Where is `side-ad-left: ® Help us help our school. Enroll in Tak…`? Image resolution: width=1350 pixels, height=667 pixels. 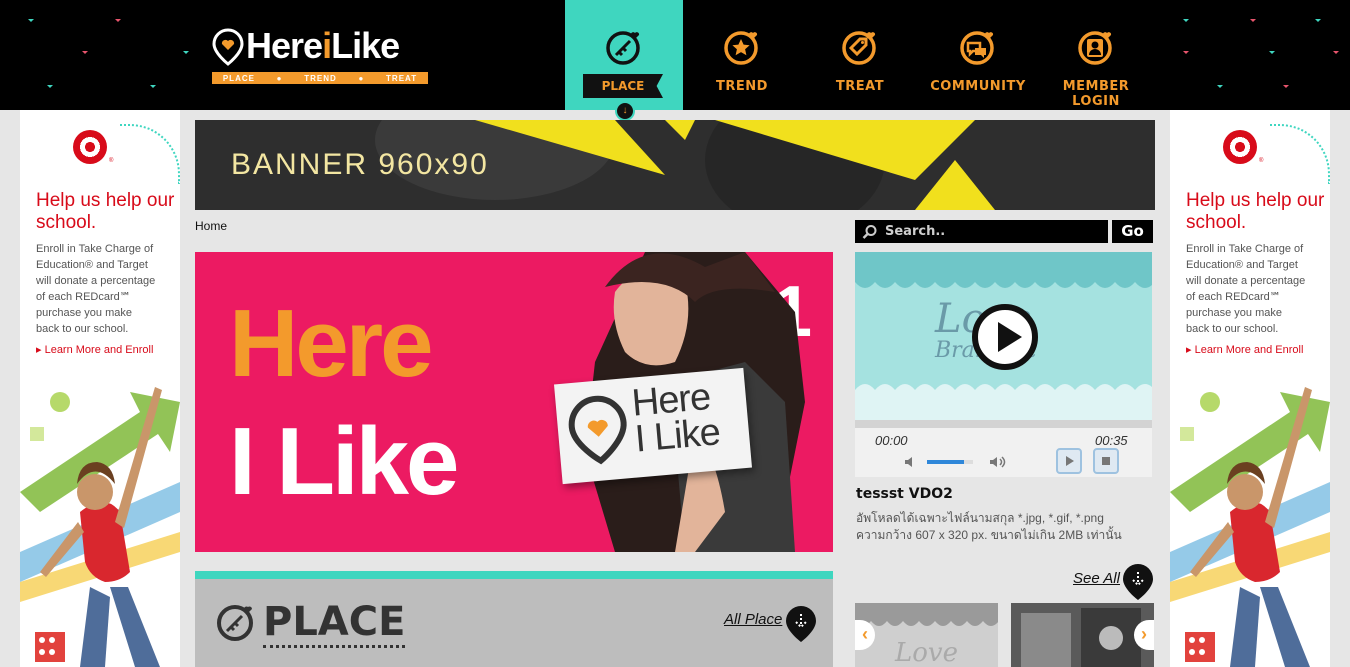 side-ad-left: ® Help us help our school. Enroll in Tak… is located at coordinates (100, 388).